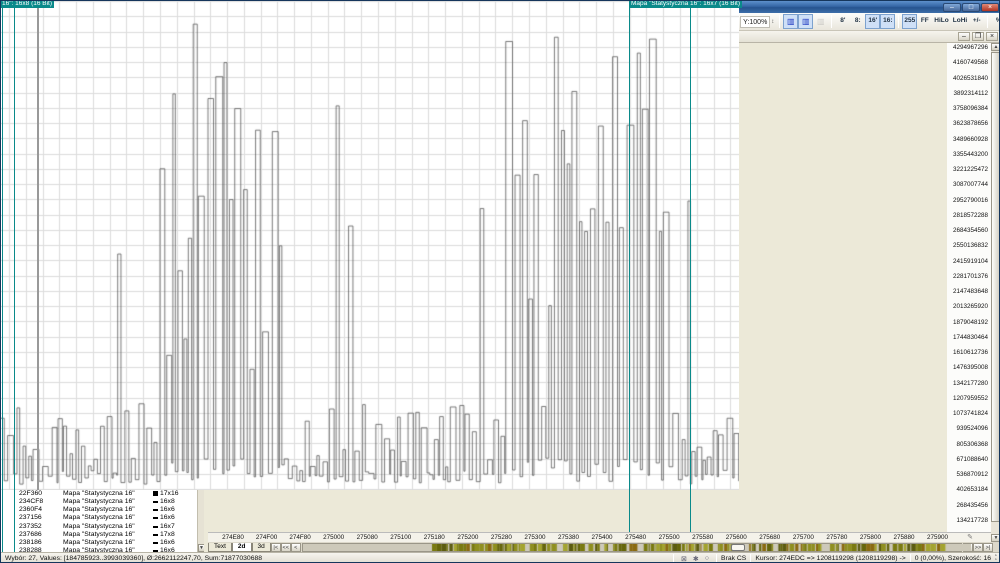  Describe the element at coordinates (970, 307) in the screenshot. I see `y-tick-label: 2013265920` at that location.